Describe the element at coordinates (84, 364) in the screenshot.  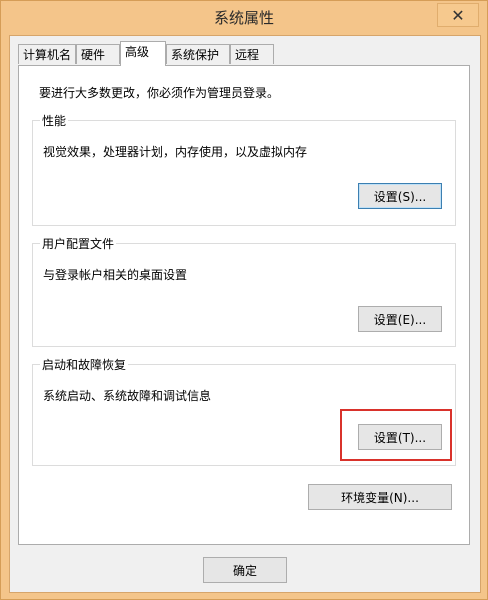
I see `startup-recovery-group-title: 启动和故障恢复` at that location.